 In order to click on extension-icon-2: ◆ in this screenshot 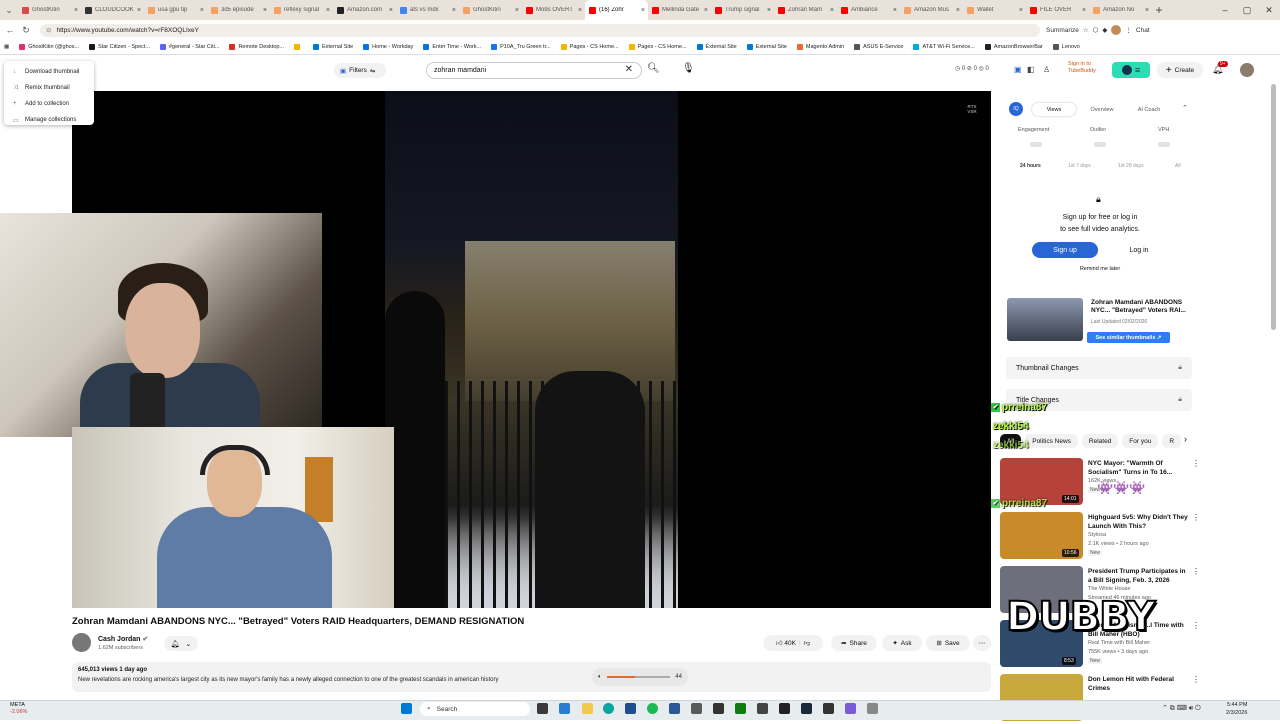, I will do `click(1104, 30)`.